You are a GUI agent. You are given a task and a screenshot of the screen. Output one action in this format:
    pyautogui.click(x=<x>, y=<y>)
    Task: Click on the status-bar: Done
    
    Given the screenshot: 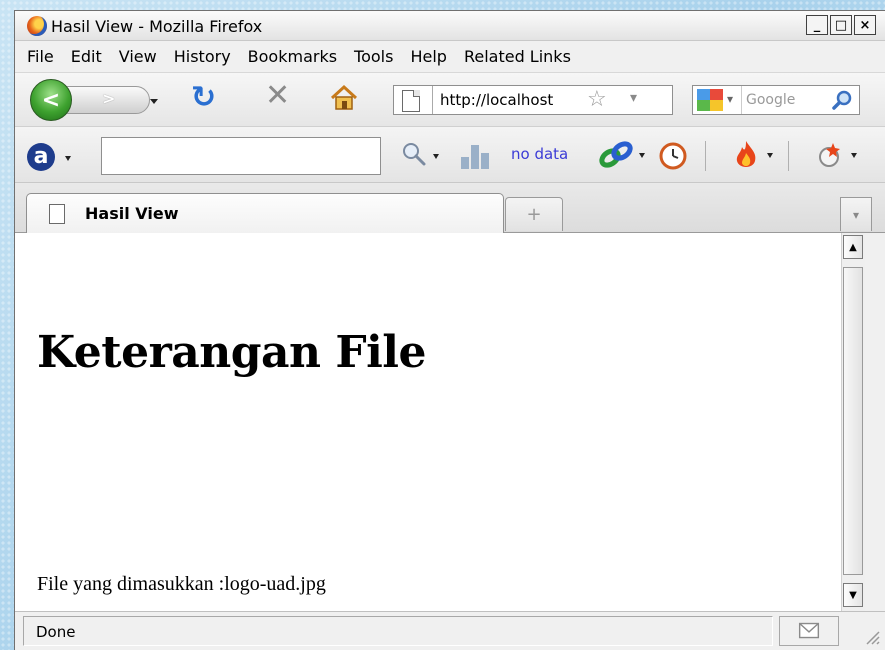 What is the action you would take?
    pyautogui.click(x=450, y=630)
    